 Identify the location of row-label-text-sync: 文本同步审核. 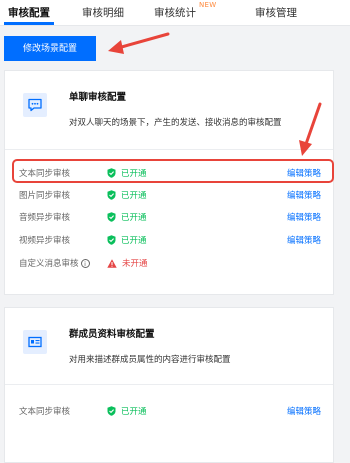
(45, 412).